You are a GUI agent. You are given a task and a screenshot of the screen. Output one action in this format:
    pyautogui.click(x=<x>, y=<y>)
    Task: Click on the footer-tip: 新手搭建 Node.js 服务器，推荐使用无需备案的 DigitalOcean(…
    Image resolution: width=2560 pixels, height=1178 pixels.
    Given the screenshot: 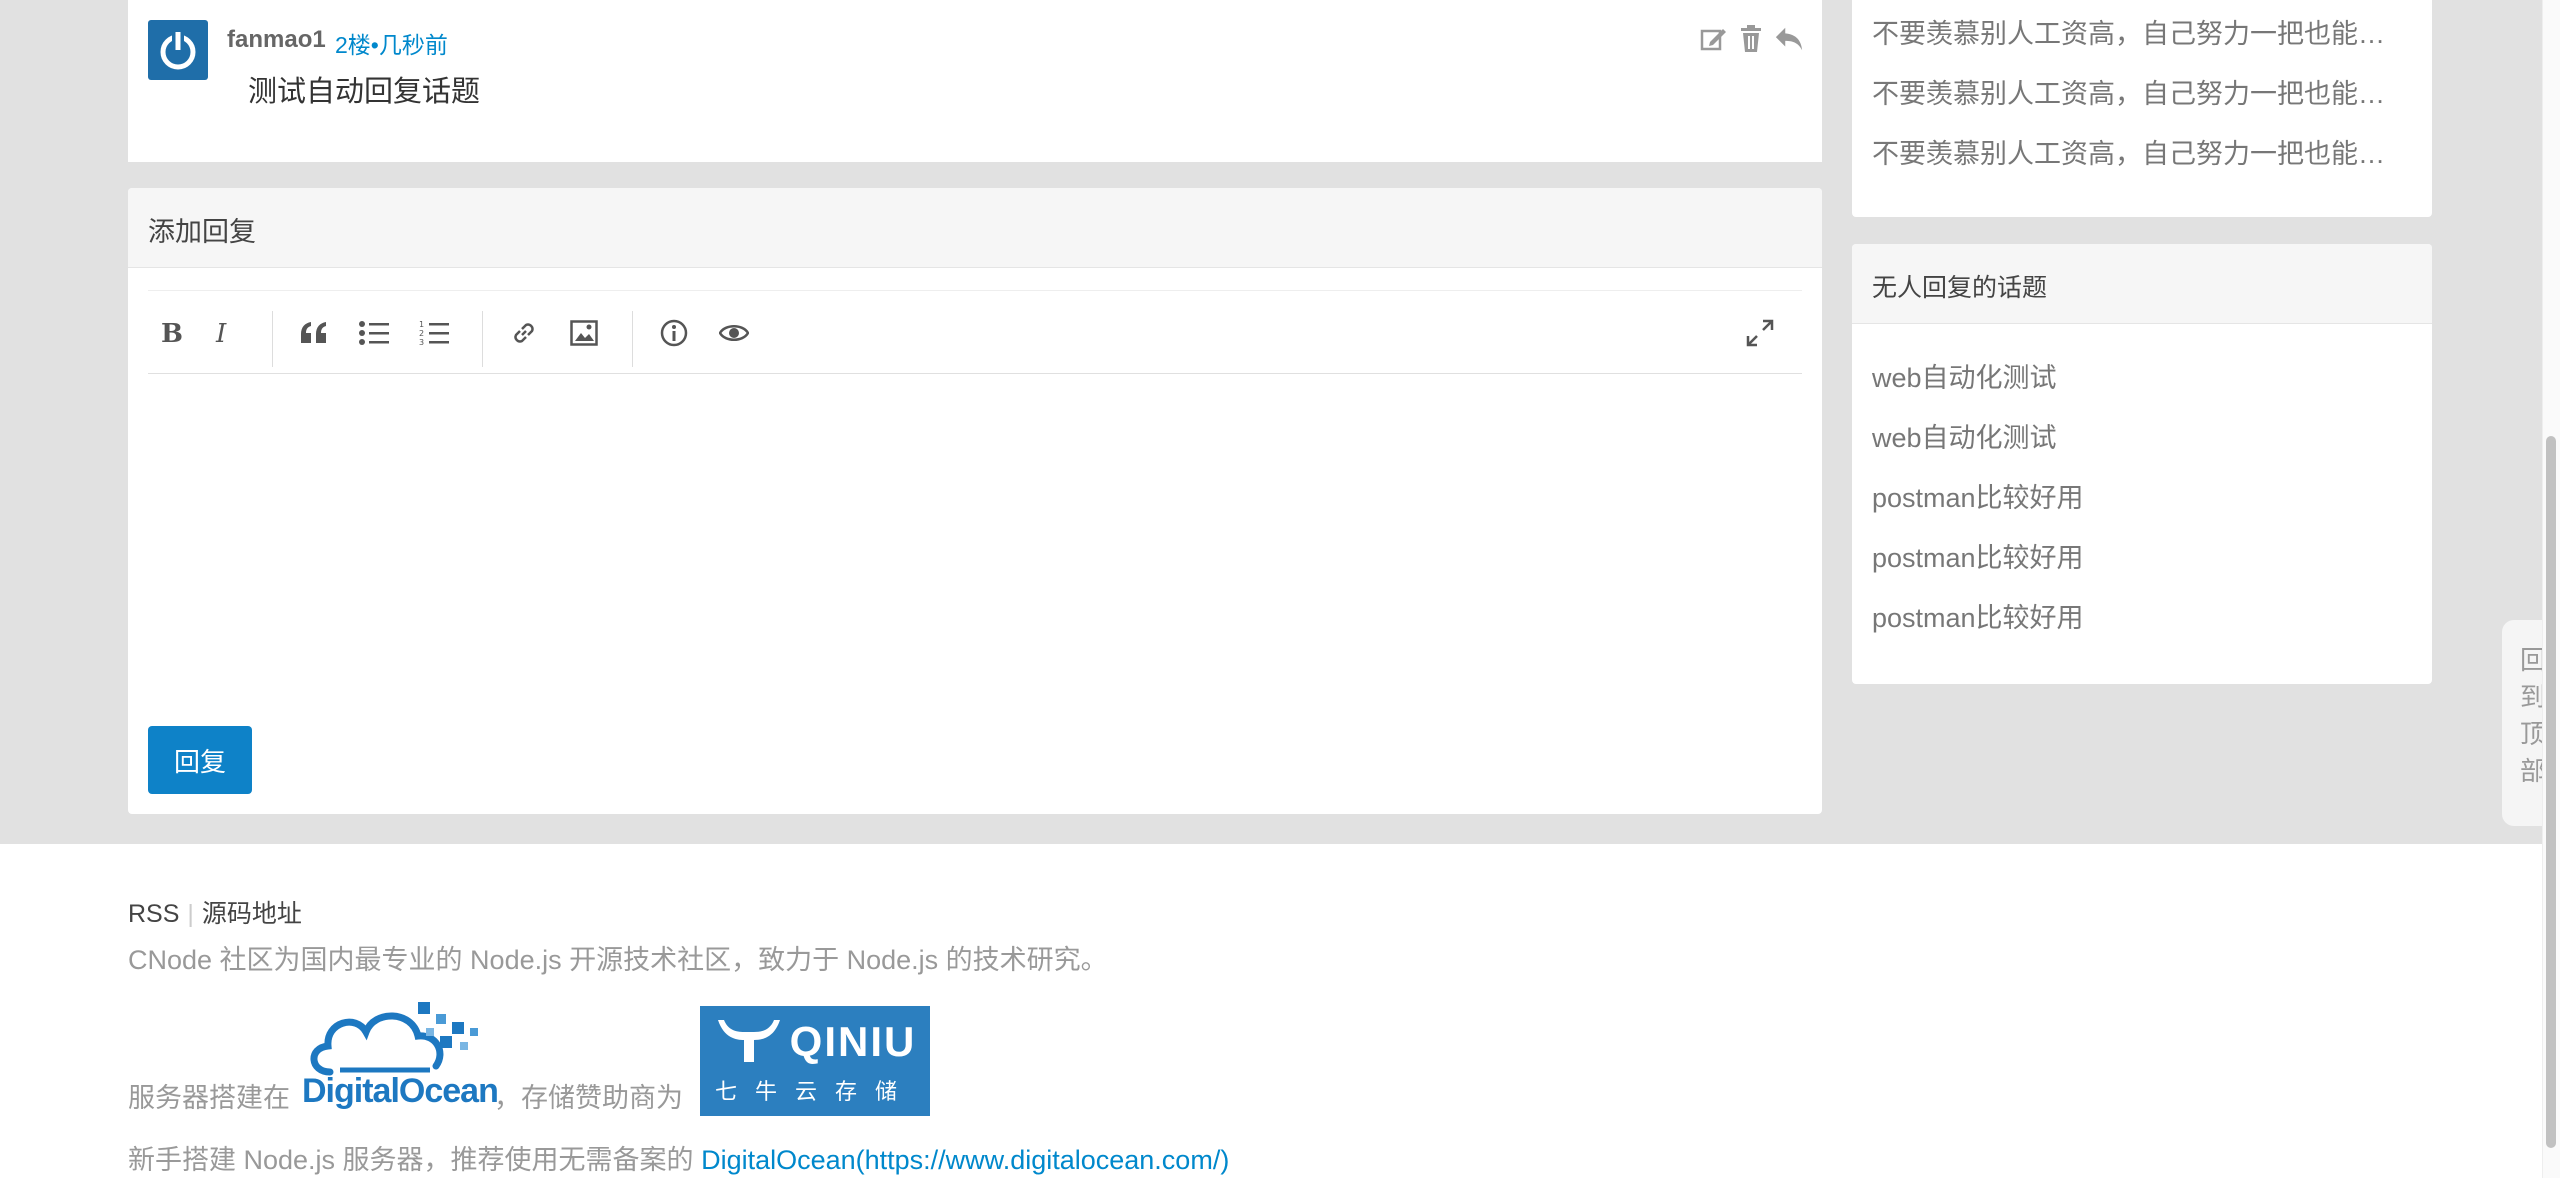 What is the action you would take?
    pyautogui.click(x=678, y=1157)
    